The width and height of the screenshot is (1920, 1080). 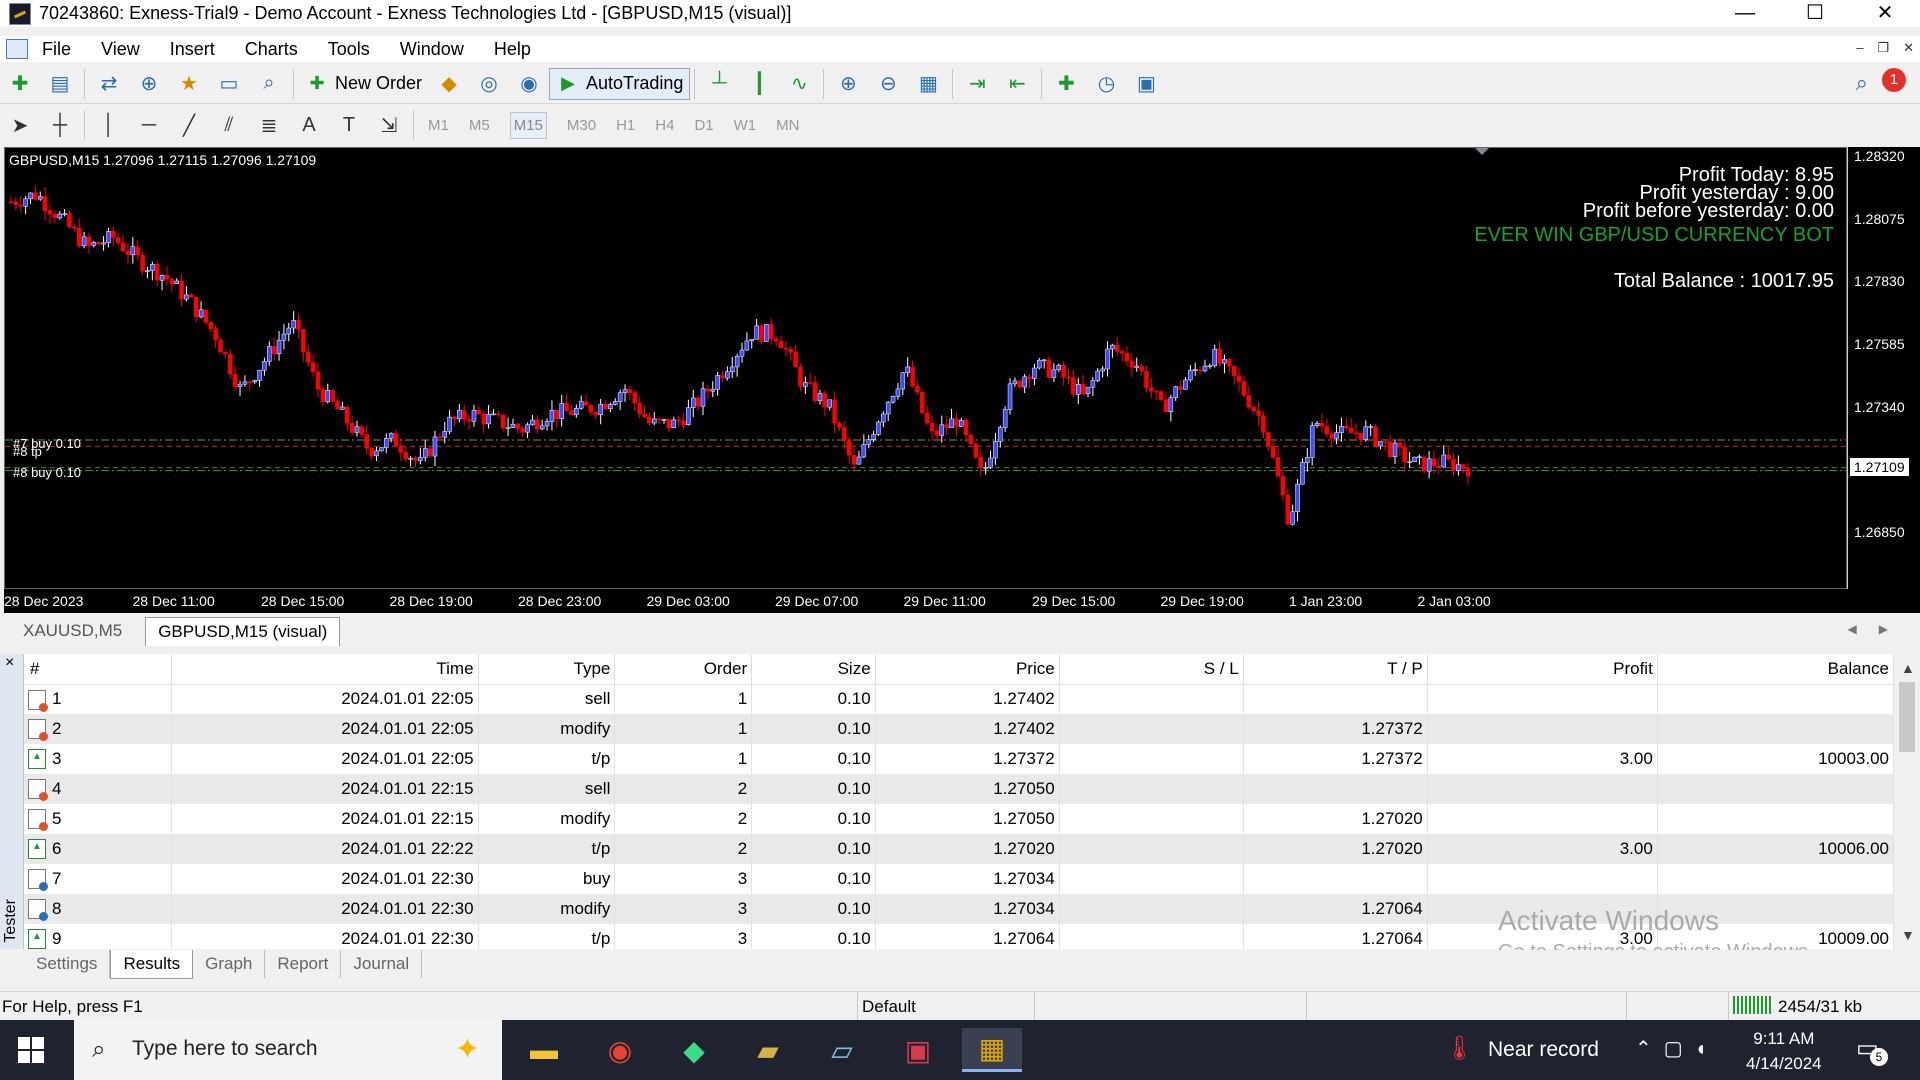 I want to click on scroll-thumb, so click(x=1907, y=717).